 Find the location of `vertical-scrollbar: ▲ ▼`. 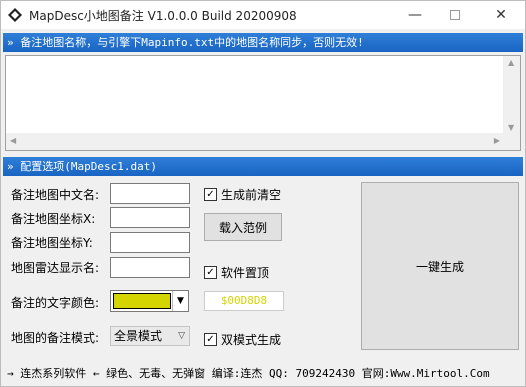

vertical-scrollbar: ▲ ▼ is located at coordinates (511, 95).